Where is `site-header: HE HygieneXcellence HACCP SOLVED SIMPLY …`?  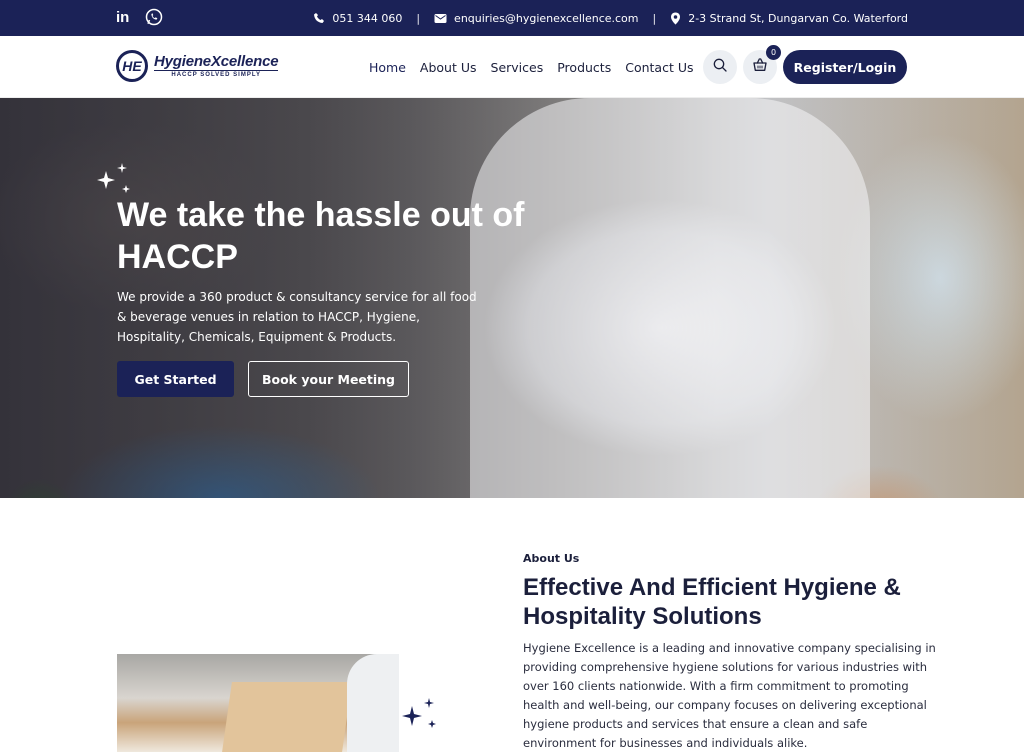 site-header: HE HygieneXcellence HACCP SOLVED SIMPLY … is located at coordinates (512, 67).